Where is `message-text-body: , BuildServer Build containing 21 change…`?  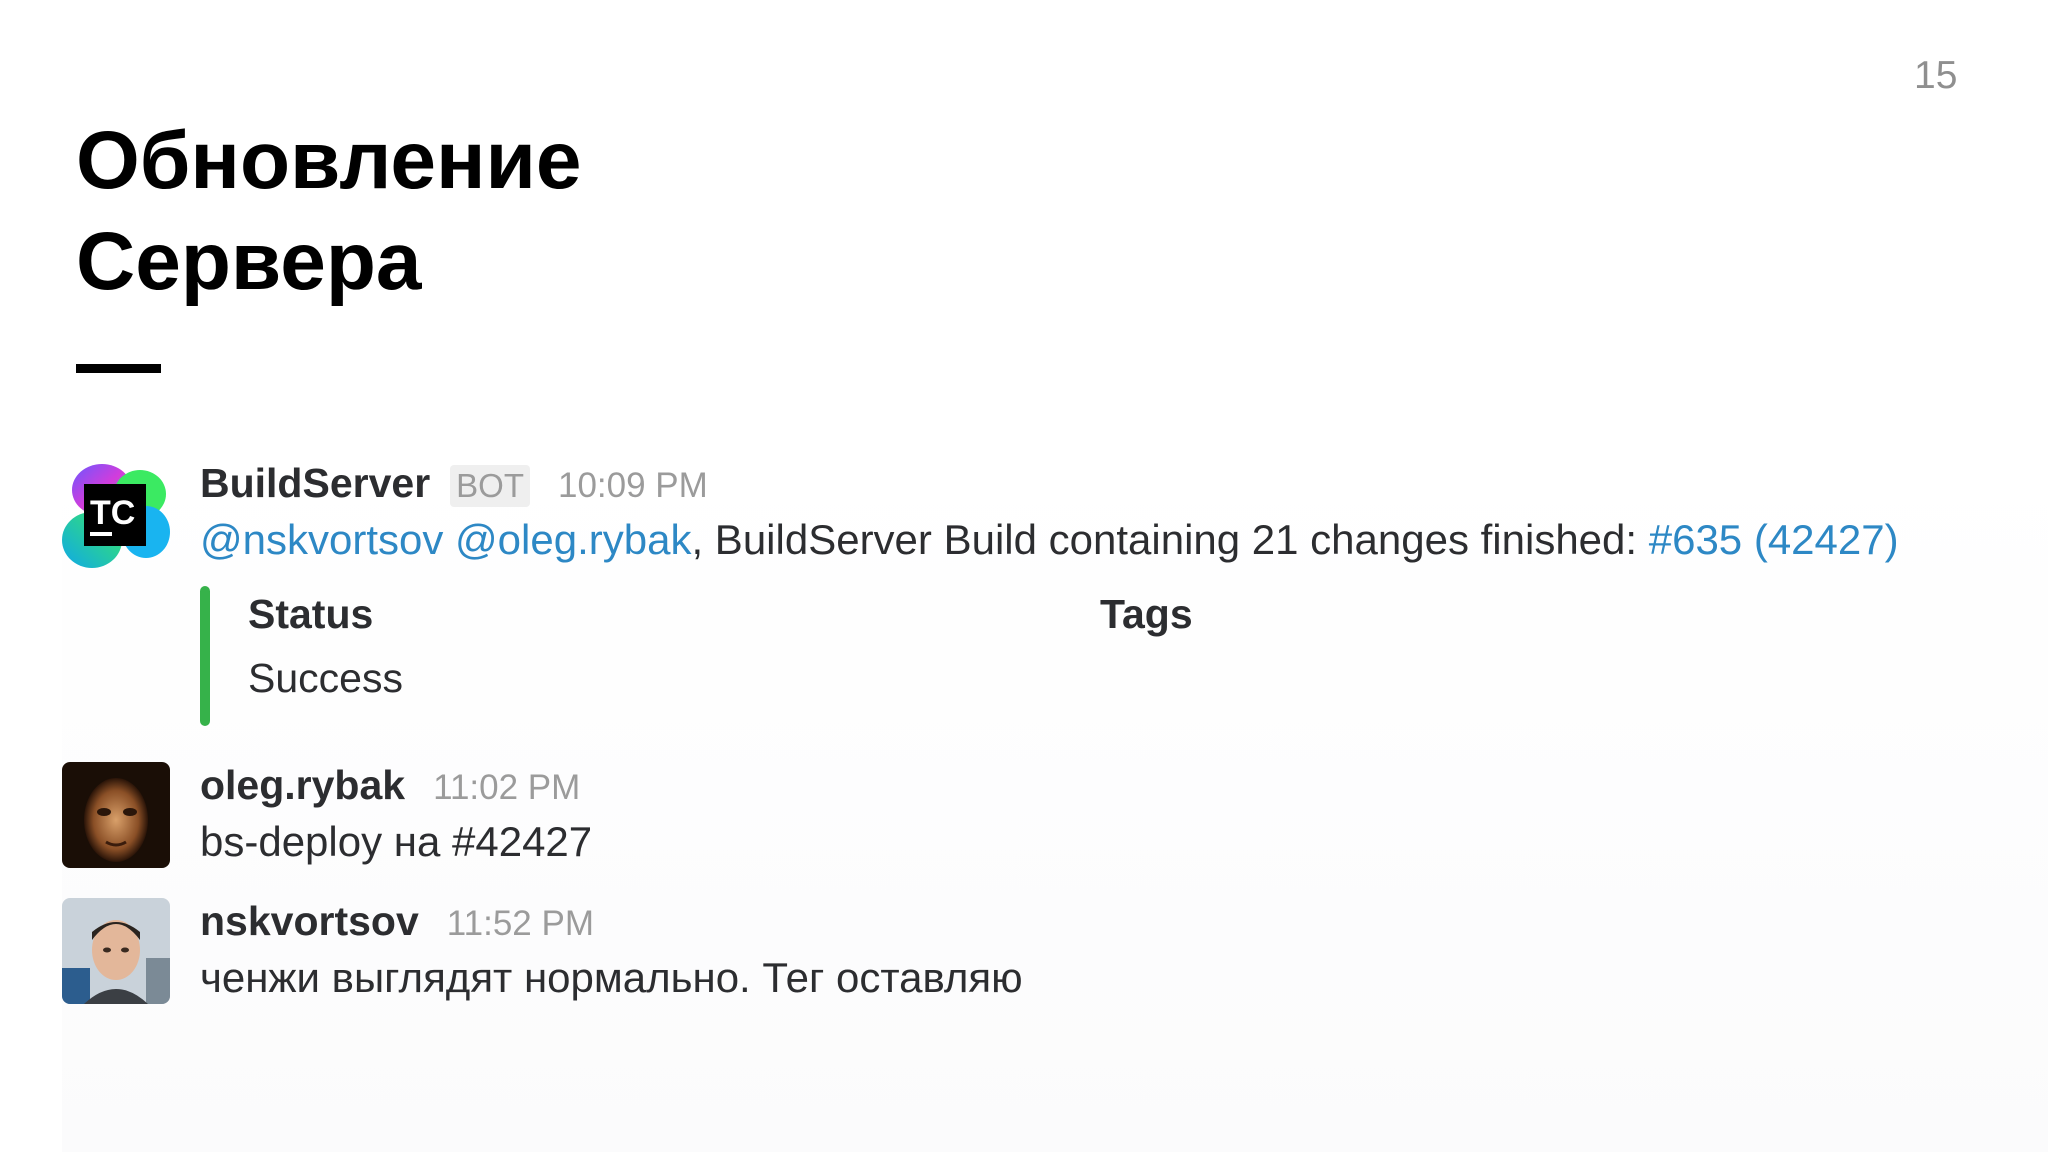 message-text-body: , BuildServer Build containing 21 change… is located at coordinates (1170, 539).